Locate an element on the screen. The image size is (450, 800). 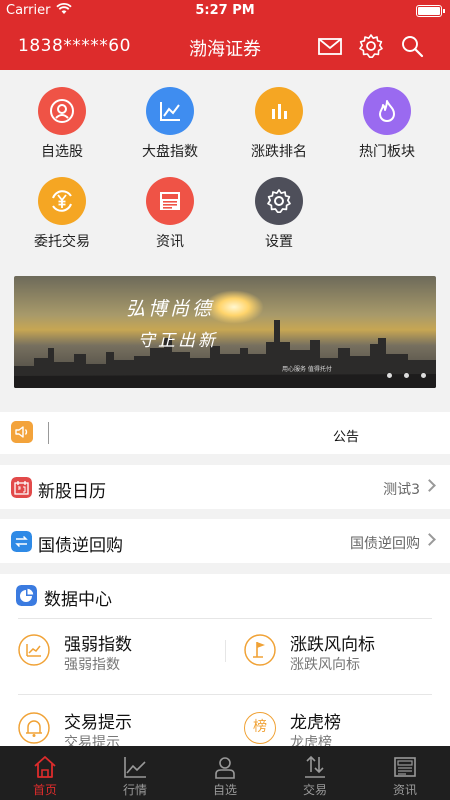
calendar-icon is located at coordinates (21, 487).